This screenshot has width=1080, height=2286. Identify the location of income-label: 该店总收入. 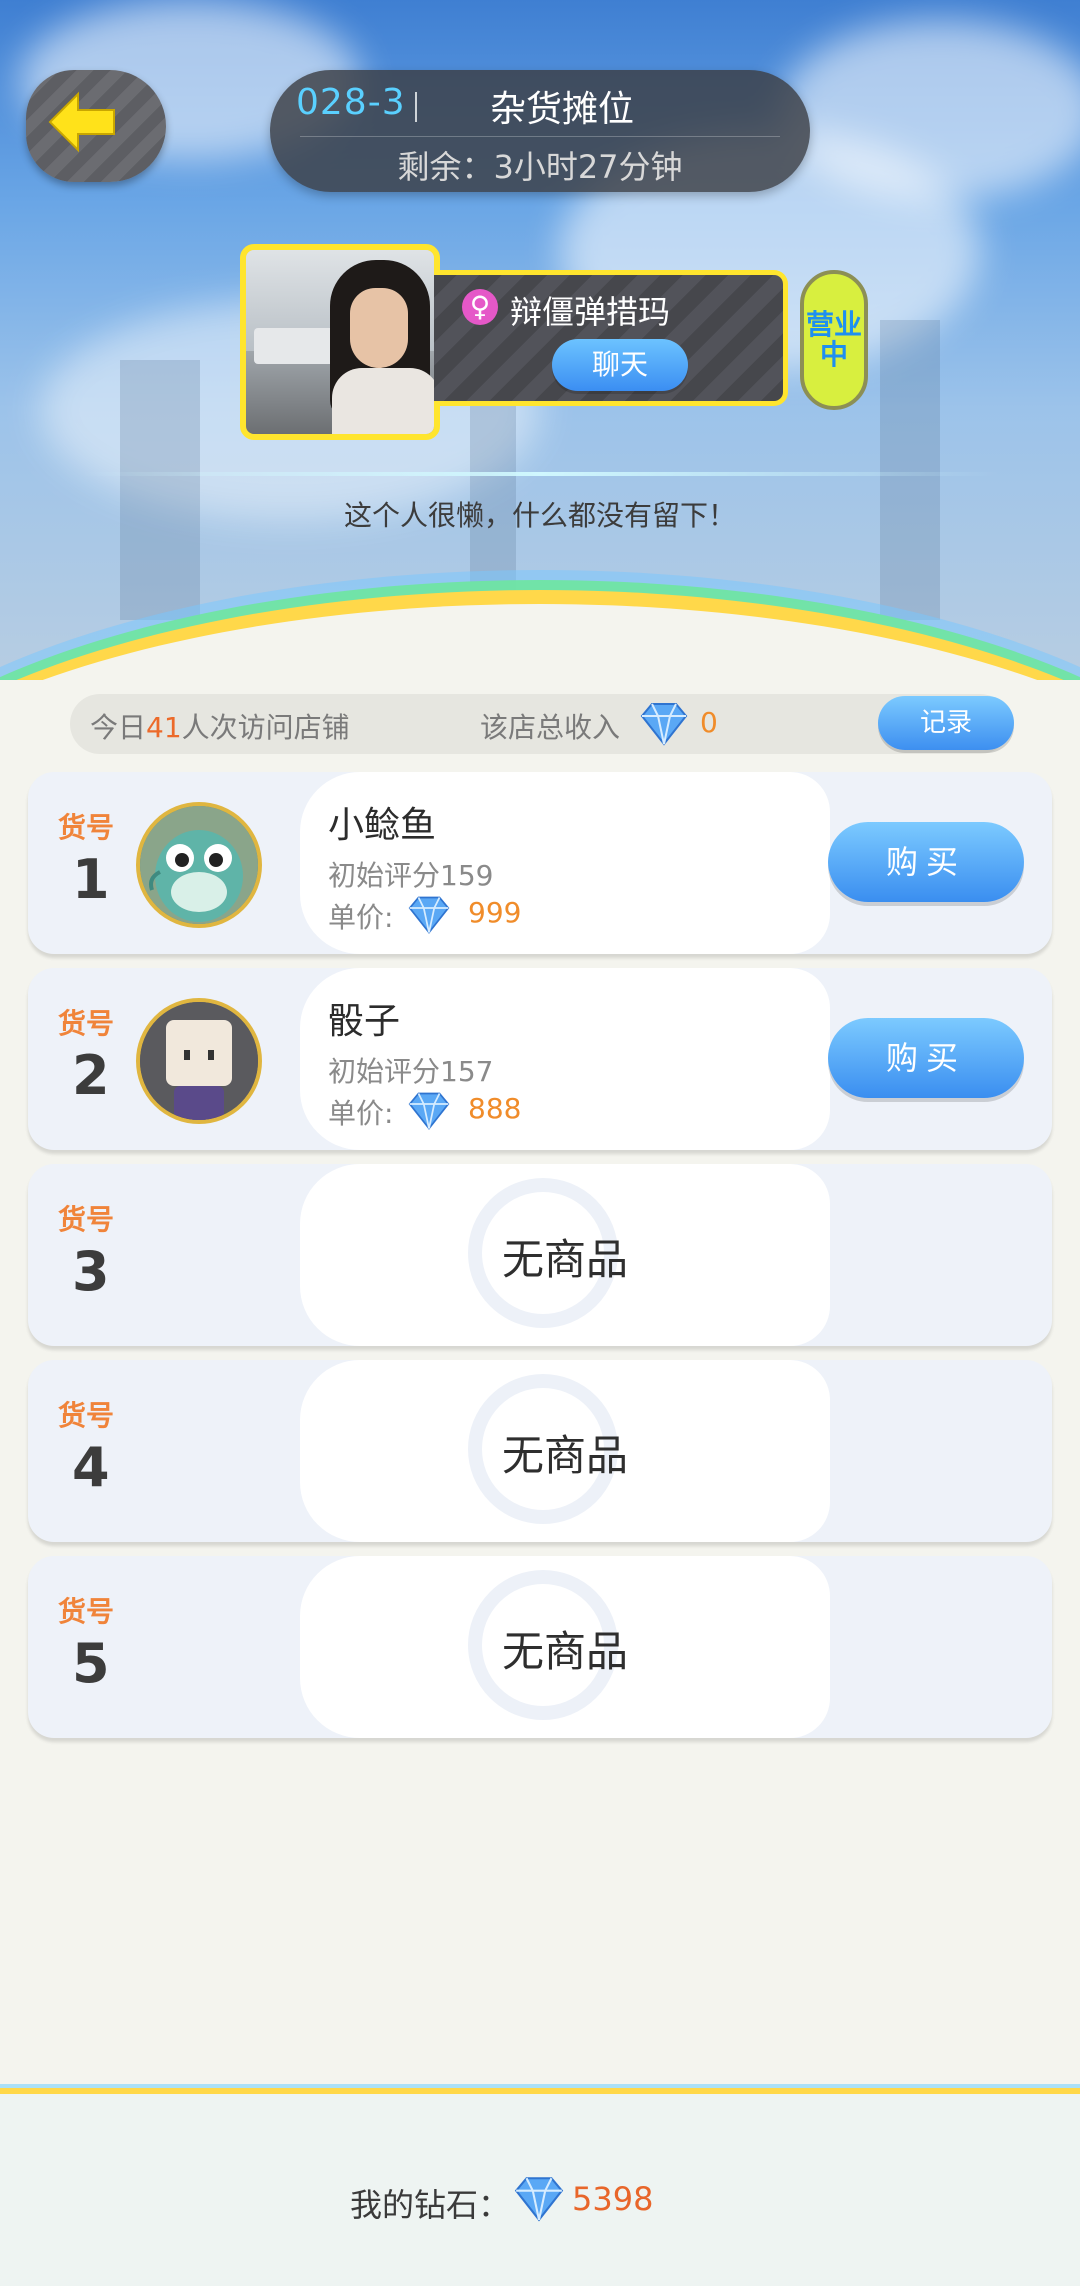
(550, 727).